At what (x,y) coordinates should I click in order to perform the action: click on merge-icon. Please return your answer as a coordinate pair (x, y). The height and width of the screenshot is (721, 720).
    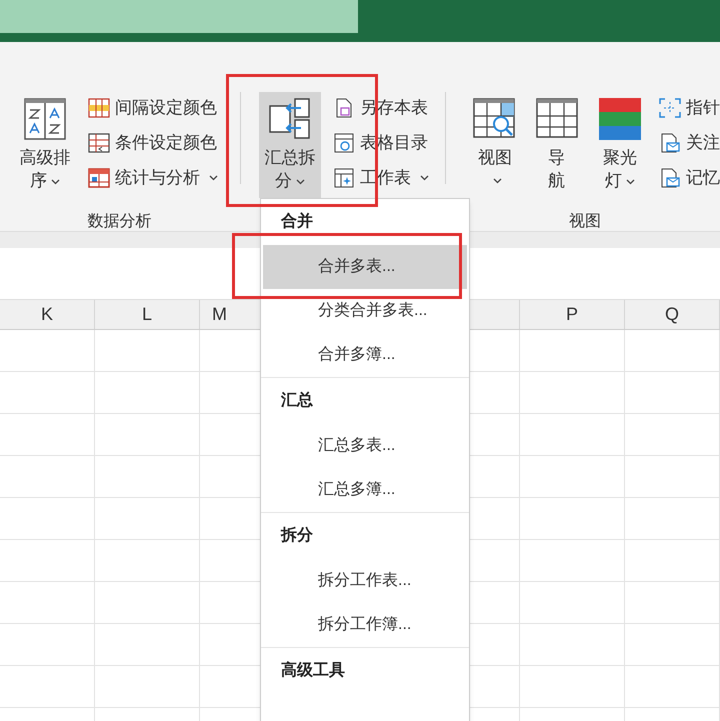
    Looking at the image, I should click on (290, 119).